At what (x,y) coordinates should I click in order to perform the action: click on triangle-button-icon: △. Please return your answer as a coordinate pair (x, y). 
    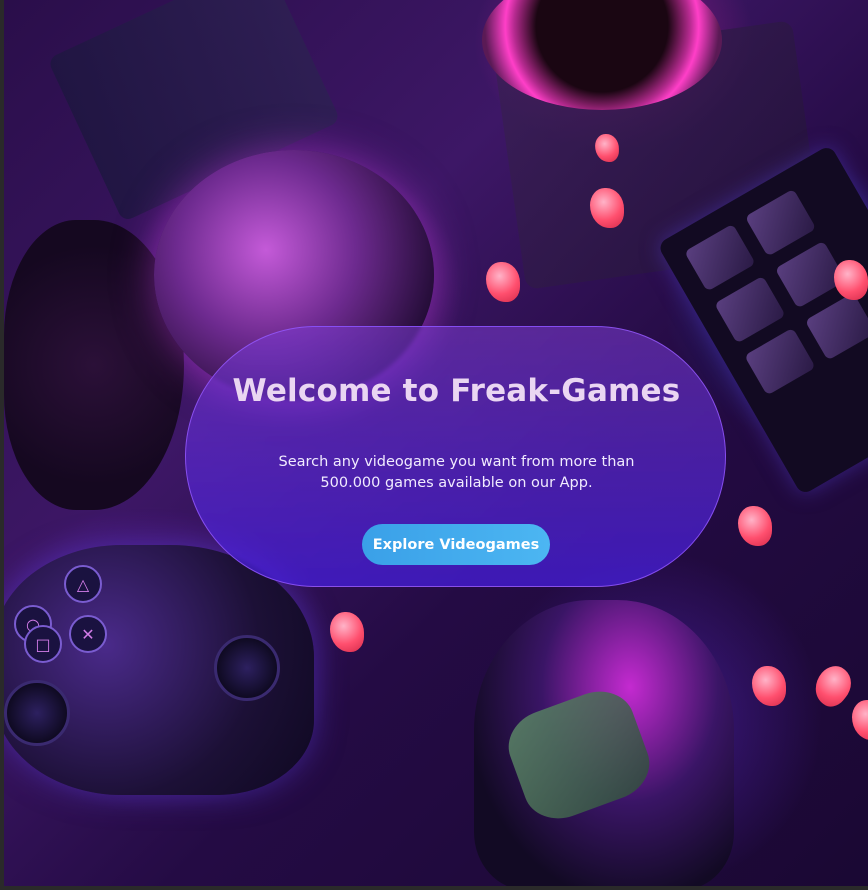
    Looking at the image, I should click on (83, 584).